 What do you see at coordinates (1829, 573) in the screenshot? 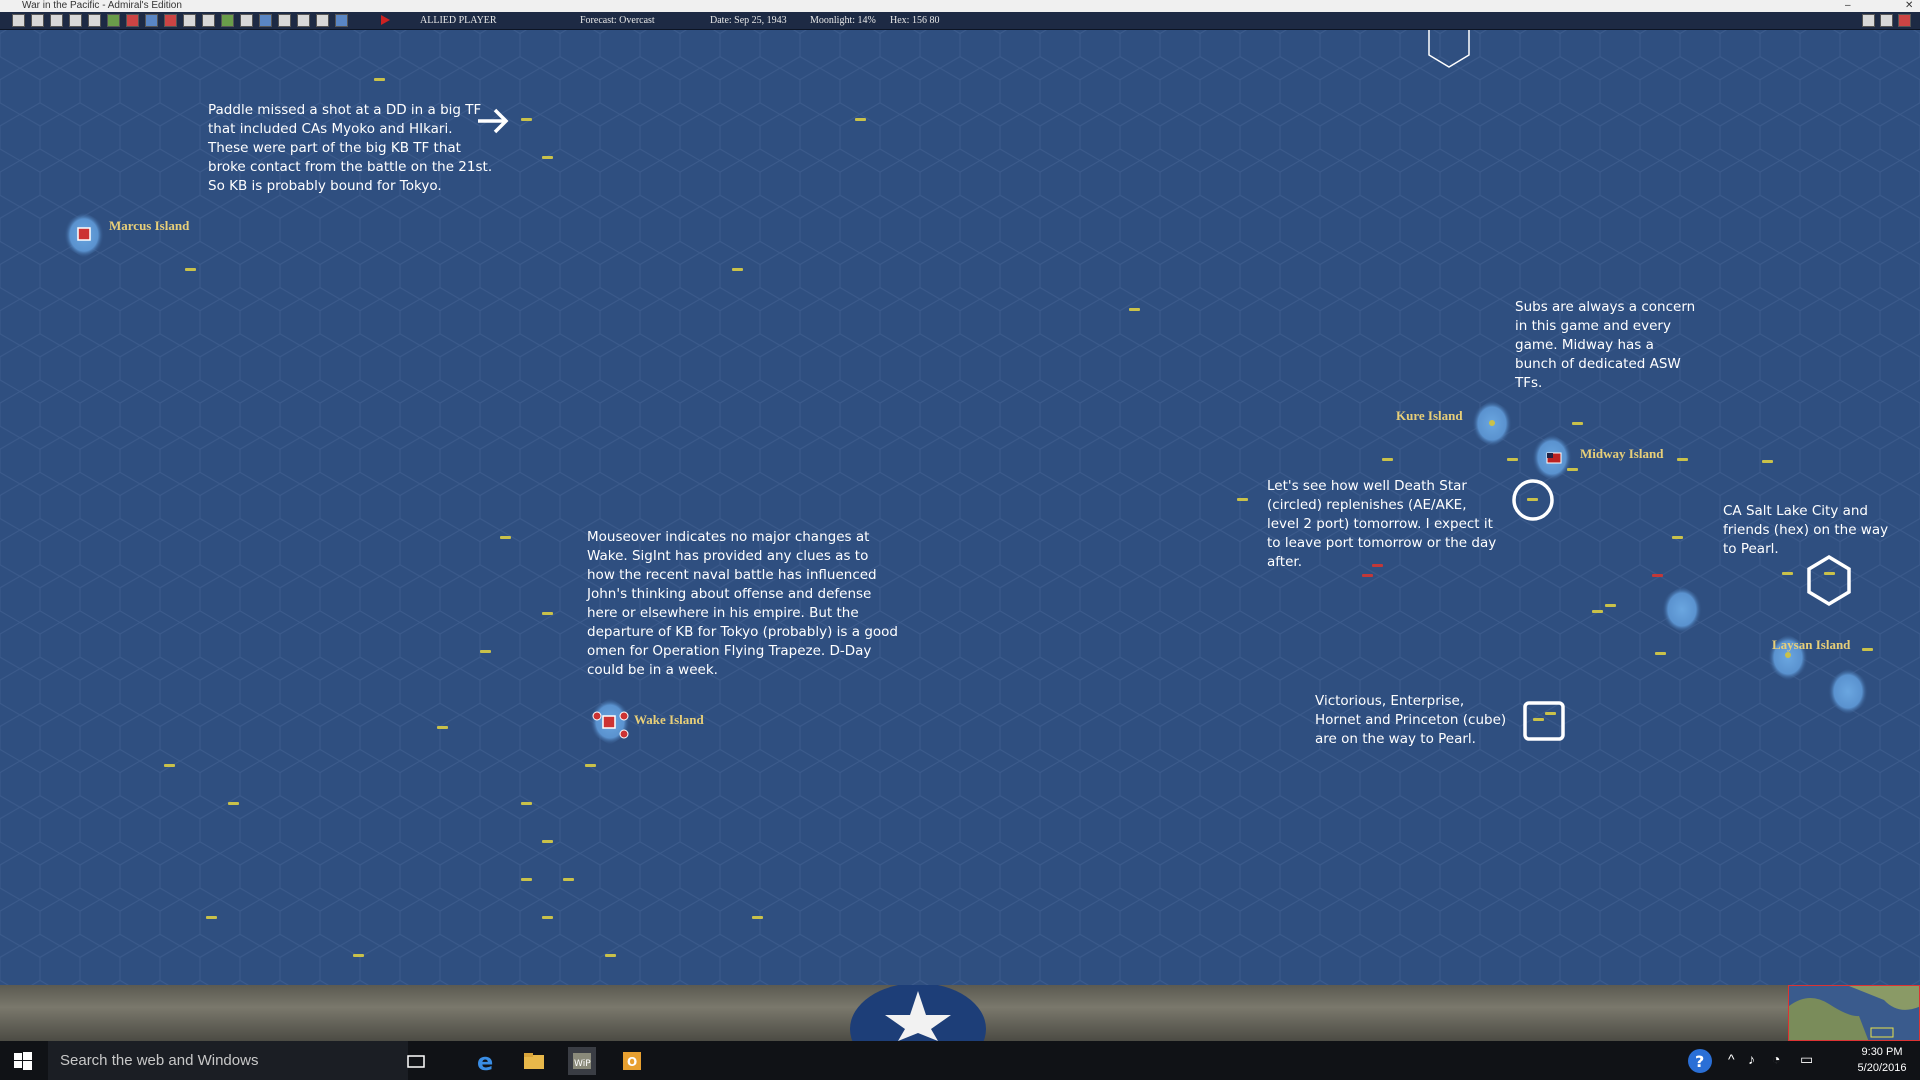
I see `salt-lake-city-task-force` at bounding box center [1829, 573].